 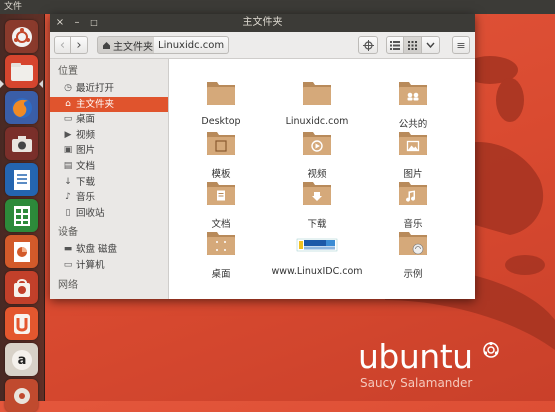 What do you see at coordinates (68, 103) in the screenshot?
I see `home-icon: ⌂` at bounding box center [68, 103].